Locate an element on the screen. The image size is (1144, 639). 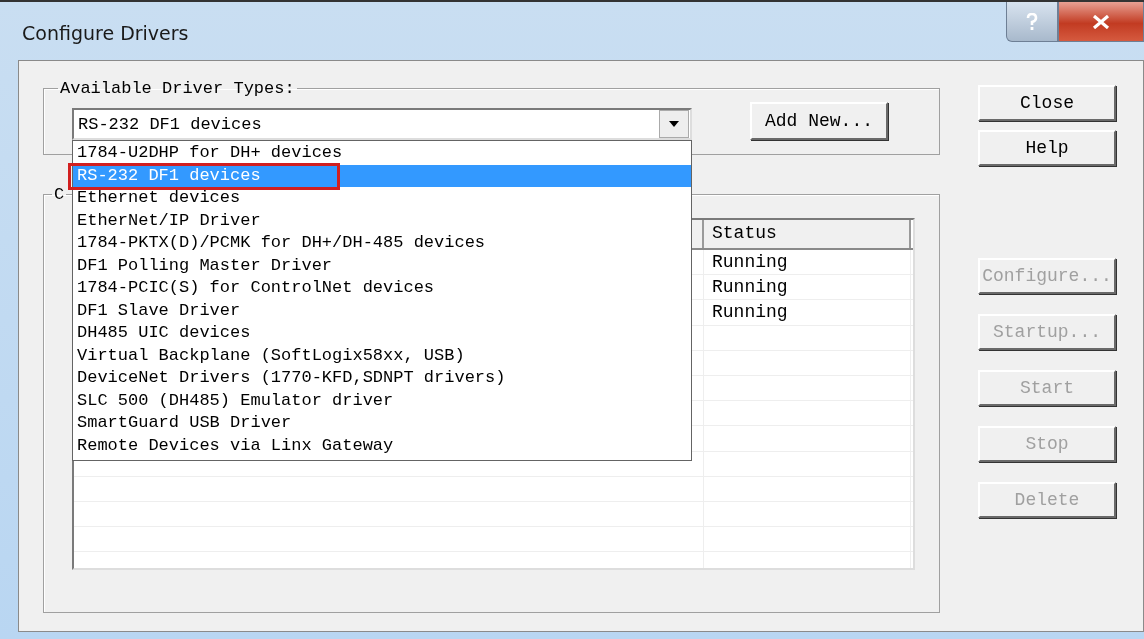
dropdown-option: 1784-PKTX(D)/PCMK for DH+/DH-485 devices is located at coordinates (382, 243).